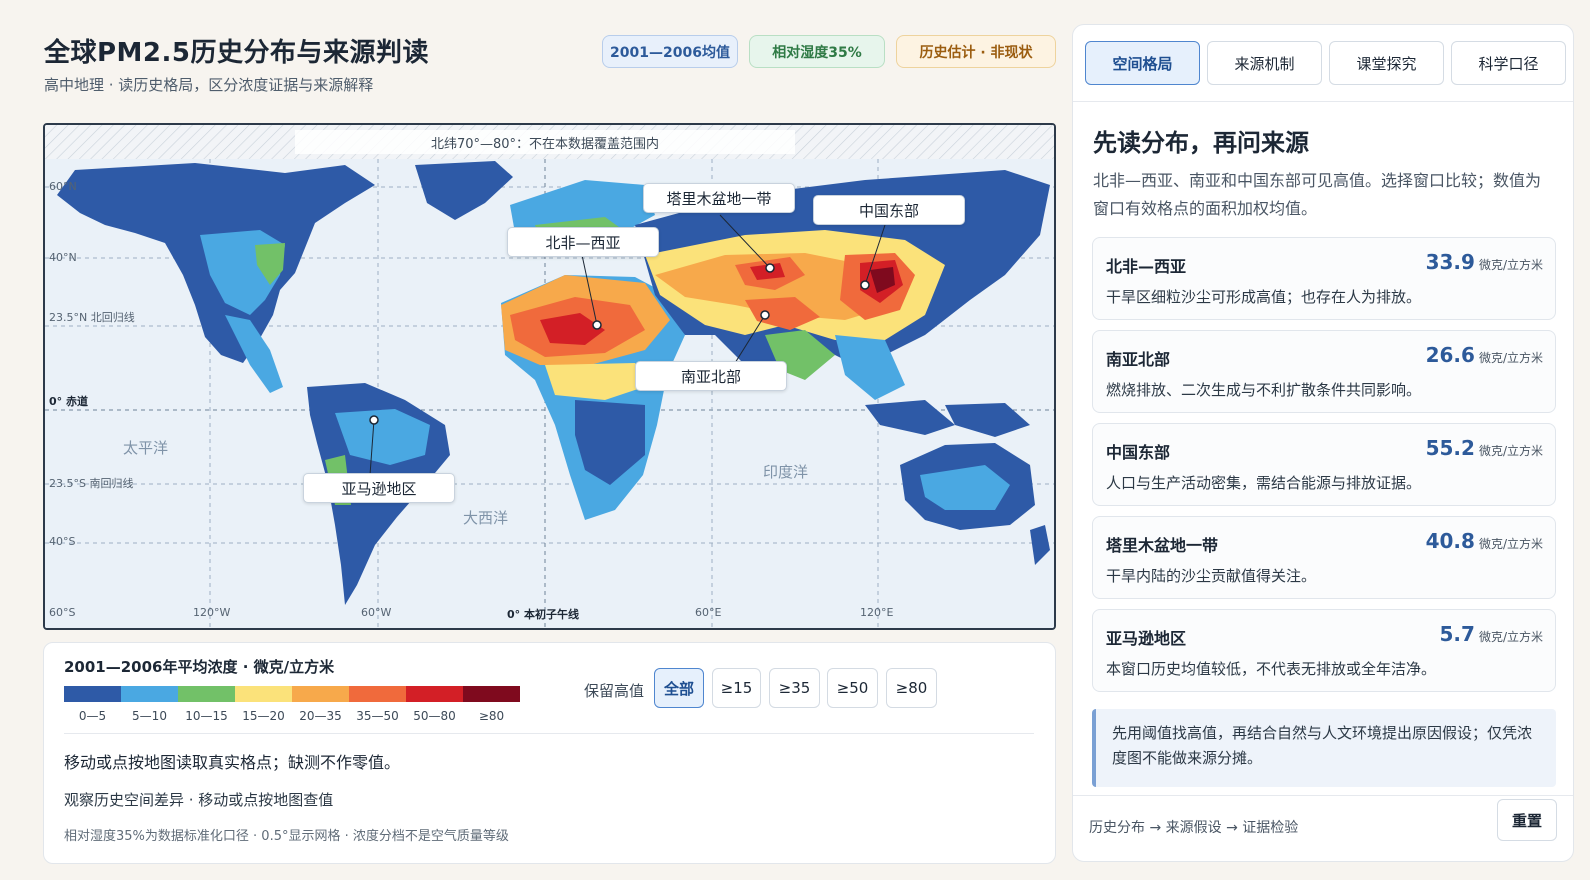  Describe the element at coordinates (736, 688) in the screenshot. I see `threshold-15-button: ≥15` at that location.